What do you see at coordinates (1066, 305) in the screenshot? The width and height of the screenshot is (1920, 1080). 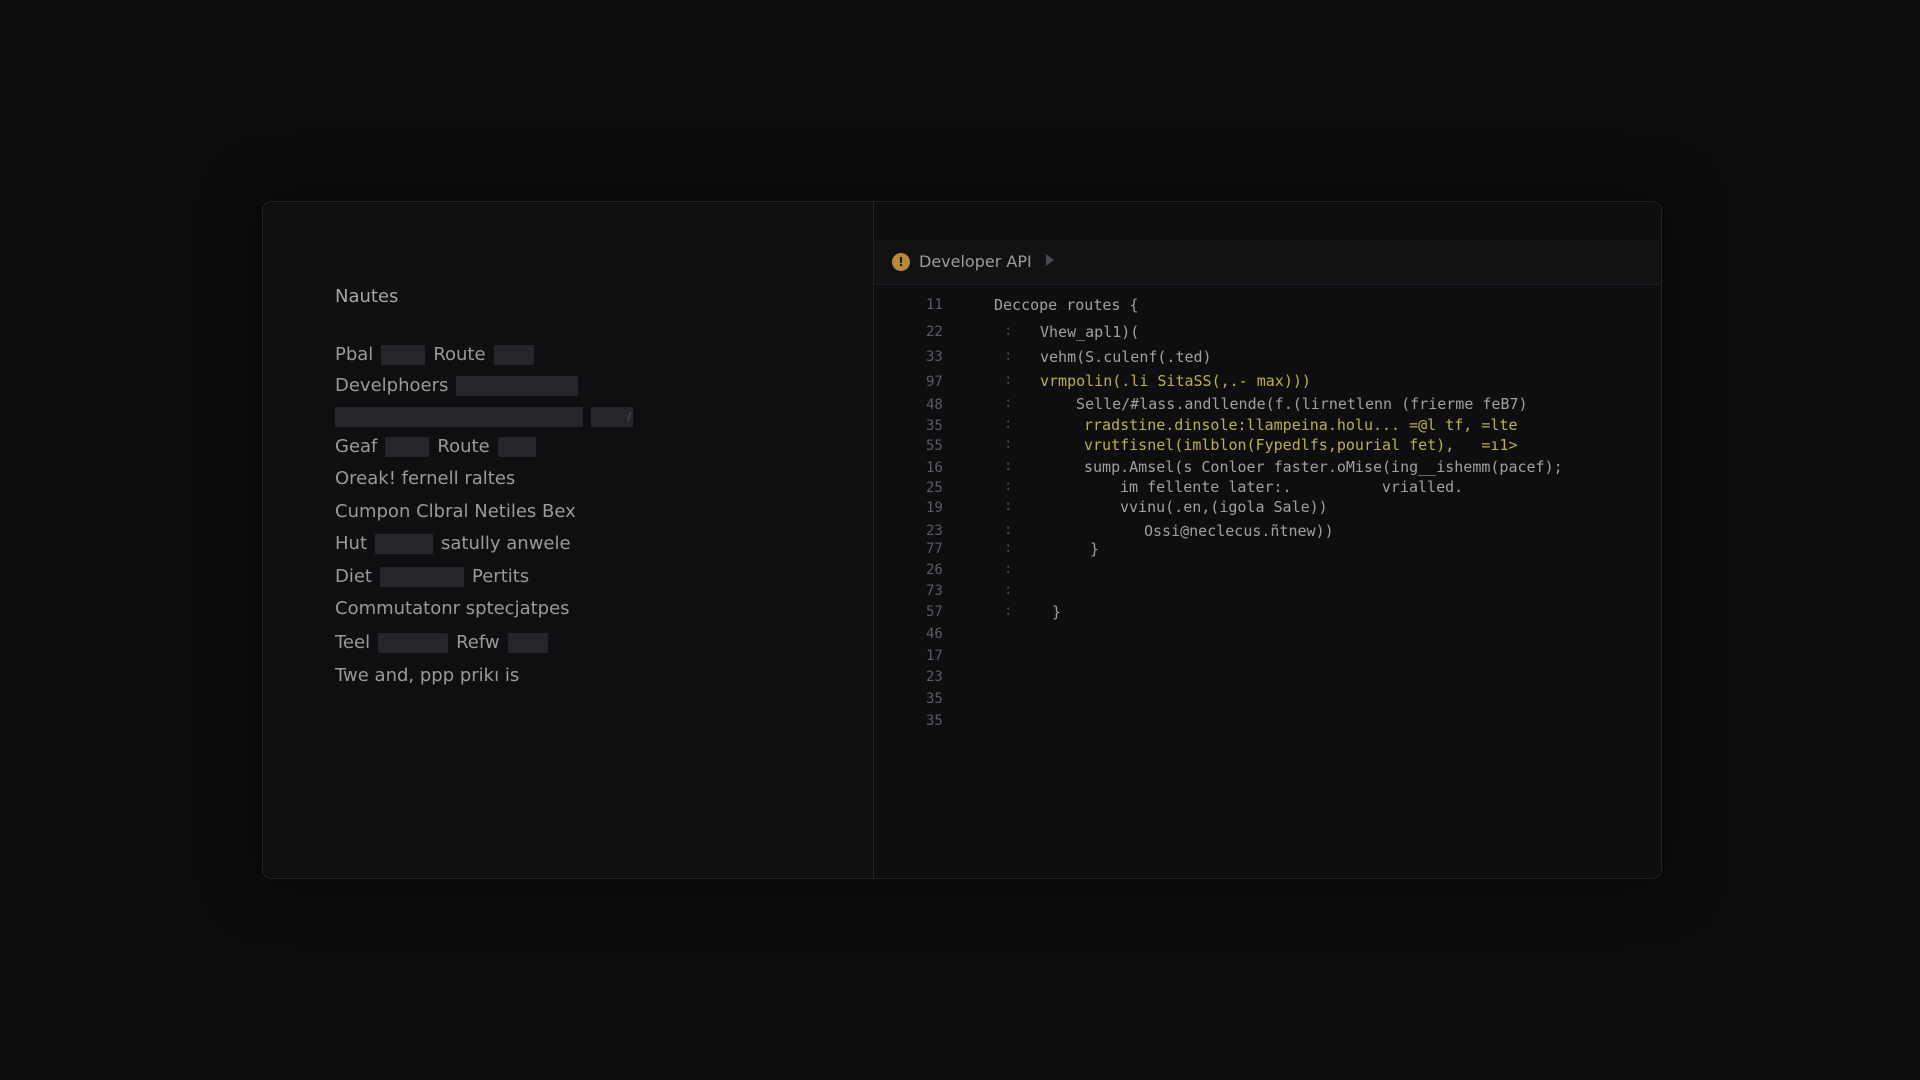 I see `code-line: Deccope routes {` at bounding box center [1066, 305].